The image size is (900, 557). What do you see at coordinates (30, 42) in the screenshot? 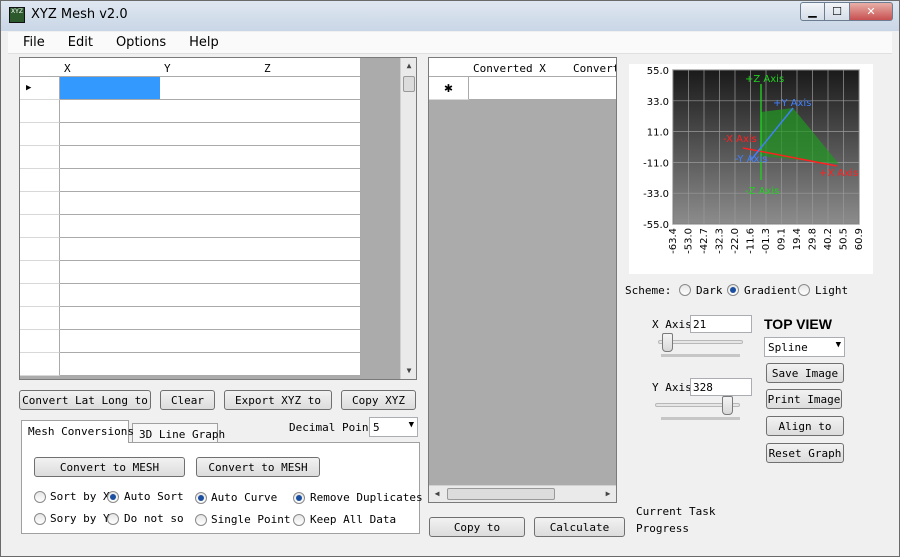
I see `menu-file: File` at bounding box center [30, 42].